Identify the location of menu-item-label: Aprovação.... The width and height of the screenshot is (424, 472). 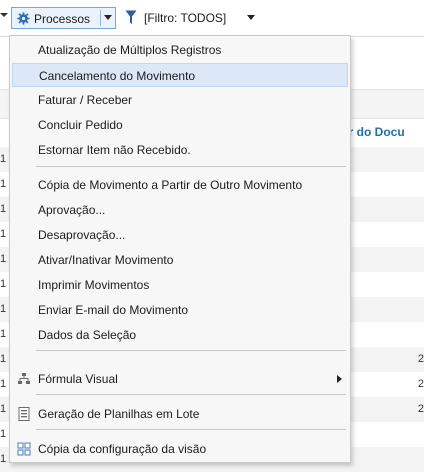
(72, 210).